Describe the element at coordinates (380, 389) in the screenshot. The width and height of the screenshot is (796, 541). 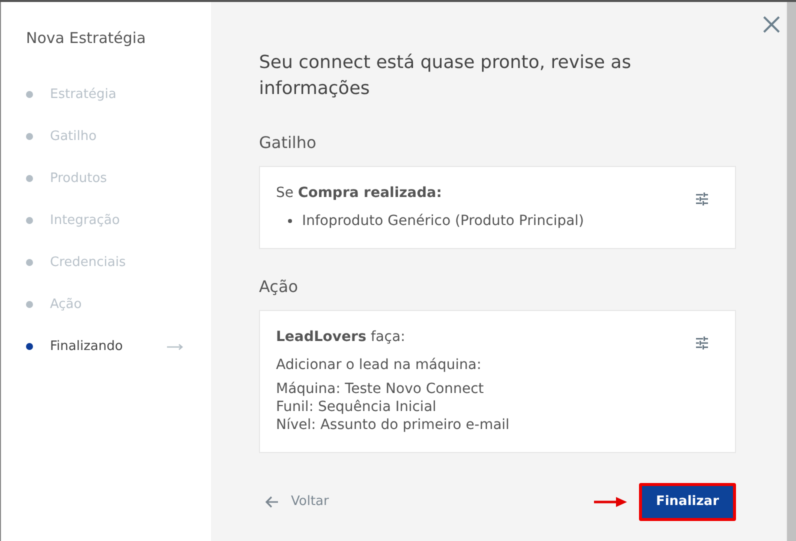
I see `card-detail: Máquina: Teste Novo Connect` at that location.